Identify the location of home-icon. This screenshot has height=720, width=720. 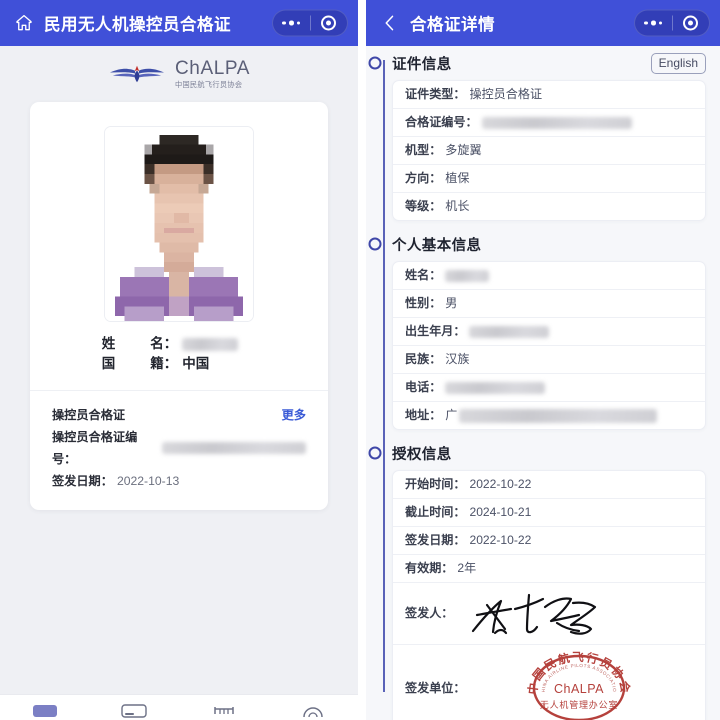
(24, 23).